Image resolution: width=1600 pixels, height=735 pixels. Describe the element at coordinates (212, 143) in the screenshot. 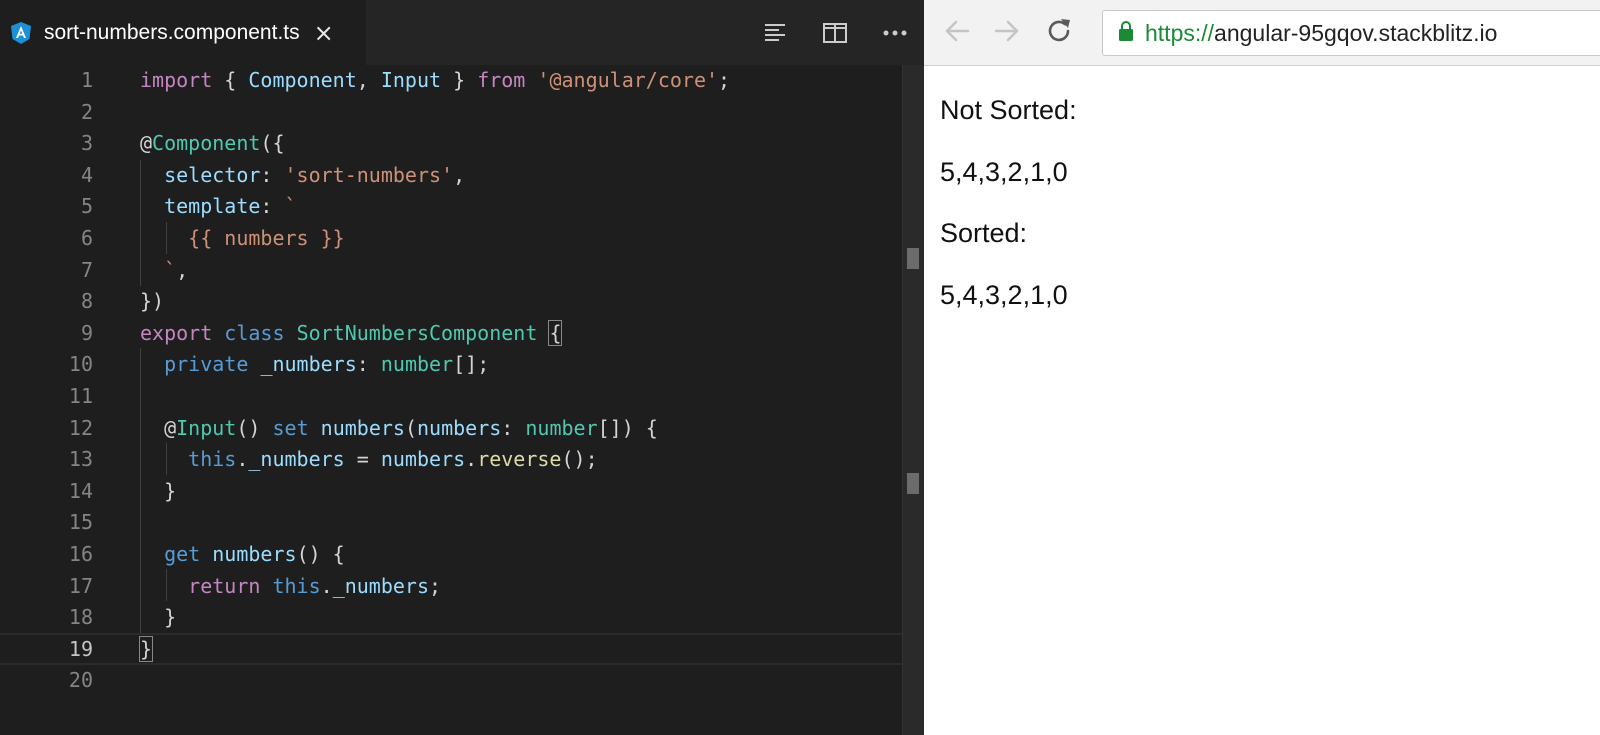

I see `code-line: @Component({` at that location.